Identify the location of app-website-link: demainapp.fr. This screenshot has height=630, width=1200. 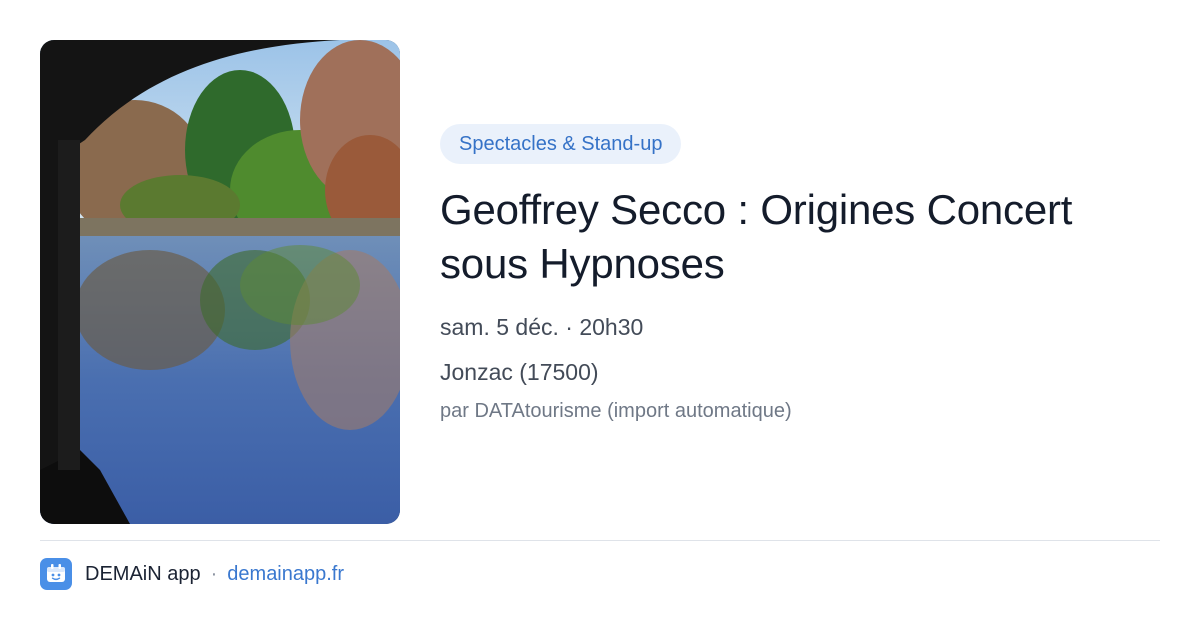
(285, 574).